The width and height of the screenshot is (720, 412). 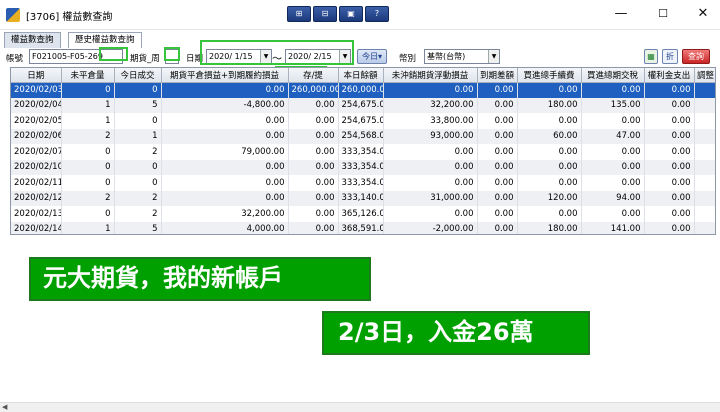 I want to click on close-button: ✕, so click(x=703, y=14).